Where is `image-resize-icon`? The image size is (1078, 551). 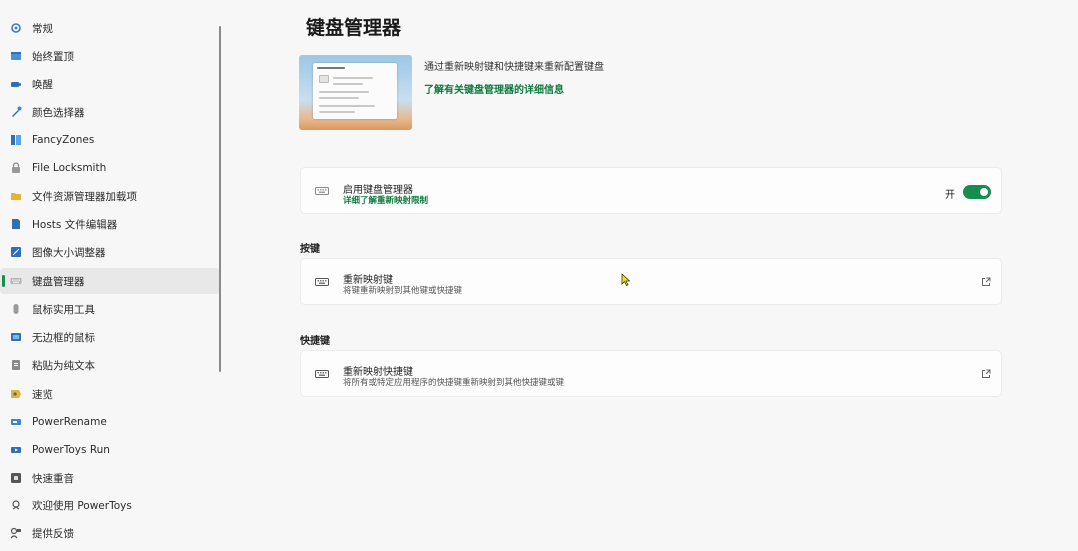 image-resize-icon is located at coordinates (16, 252).